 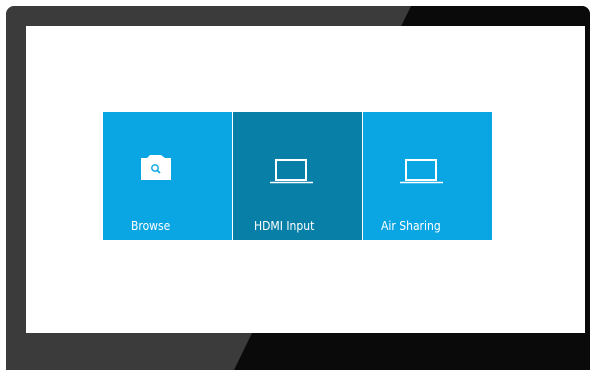 I want to click on tile-label-browse: Browse, so click(x=151, y=226).